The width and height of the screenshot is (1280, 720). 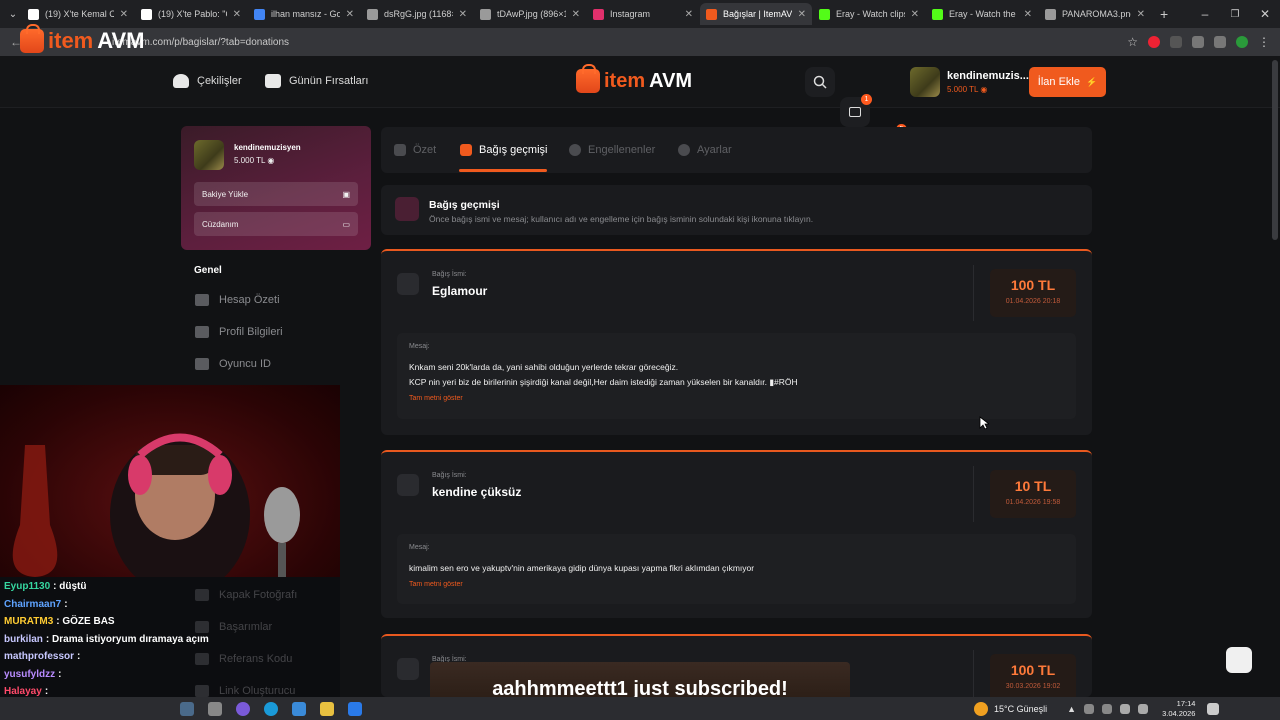 What do you see at coordinates (820, 82) in the screenshot?
I see `search-button` at bounding box center [820, 82].